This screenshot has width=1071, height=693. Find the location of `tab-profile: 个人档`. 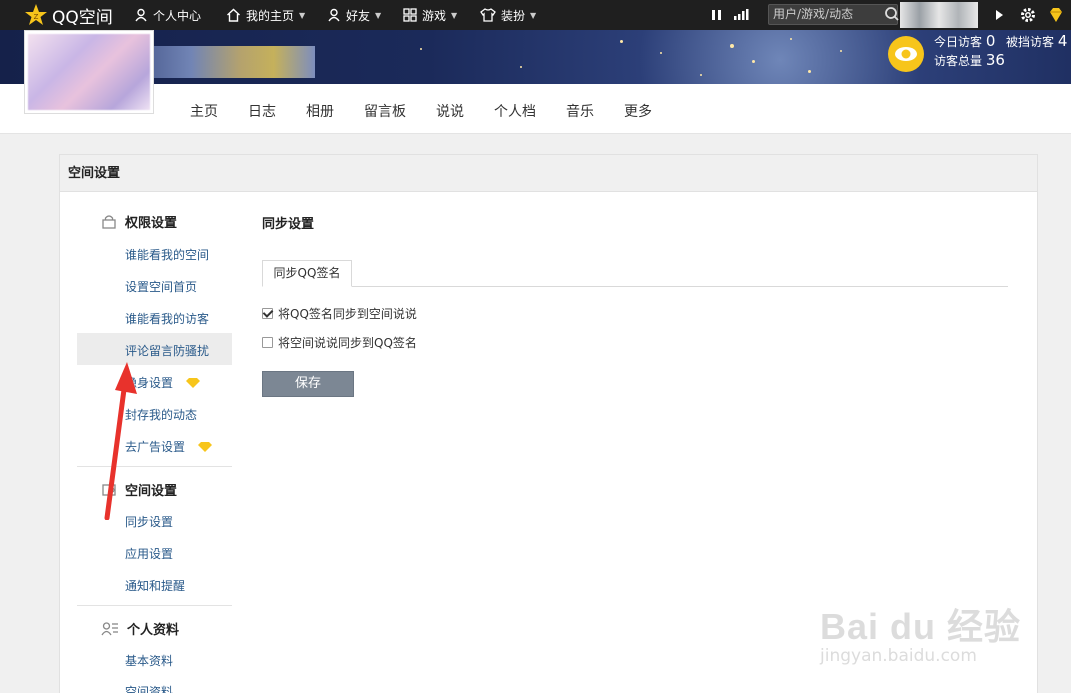

tab-profile: 个人档 is located at coordinates (515, 111).